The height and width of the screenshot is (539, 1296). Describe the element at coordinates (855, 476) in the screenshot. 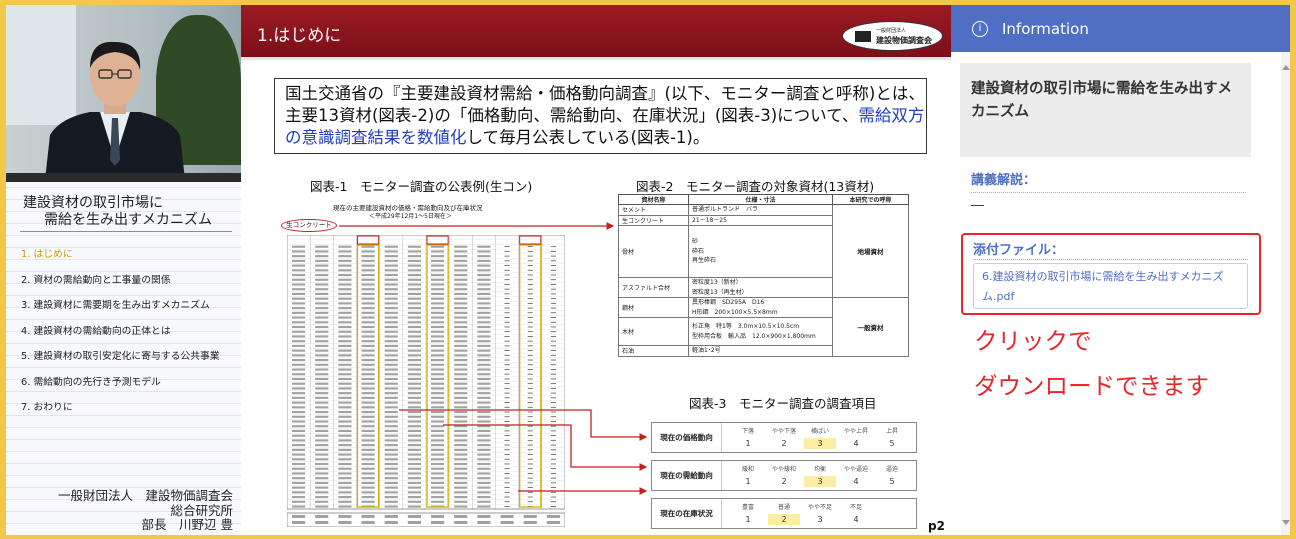

I see `survey-option: やや逼迫 4` at that location.